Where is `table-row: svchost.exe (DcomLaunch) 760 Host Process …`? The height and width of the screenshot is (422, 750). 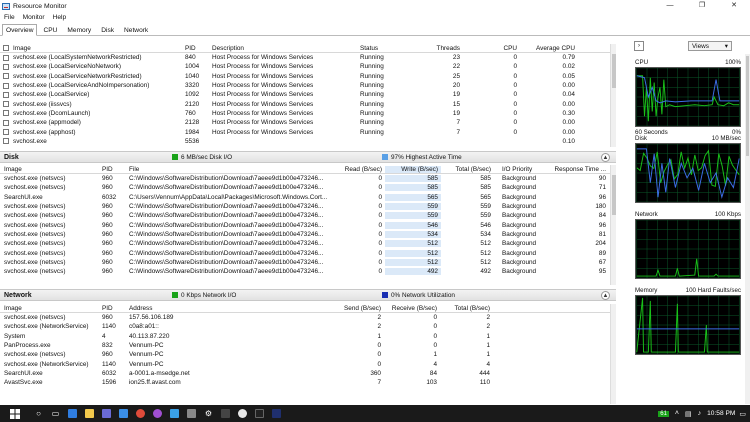 table-row: svchost.exe (DcomLaunch) 760 Host Process … is located at coordinates (308, 113).